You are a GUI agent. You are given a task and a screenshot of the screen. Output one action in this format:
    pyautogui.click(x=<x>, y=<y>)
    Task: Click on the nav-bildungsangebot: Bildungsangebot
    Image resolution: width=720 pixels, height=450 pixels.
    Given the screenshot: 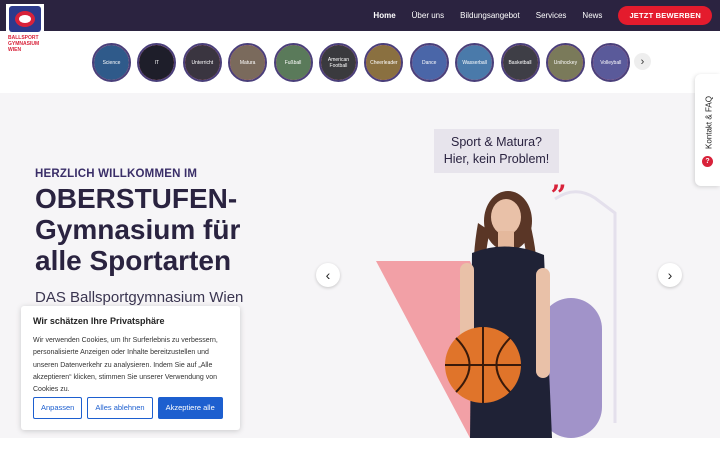 What is the action you would take?
    pyautogui.click(x=490, y=15)
    